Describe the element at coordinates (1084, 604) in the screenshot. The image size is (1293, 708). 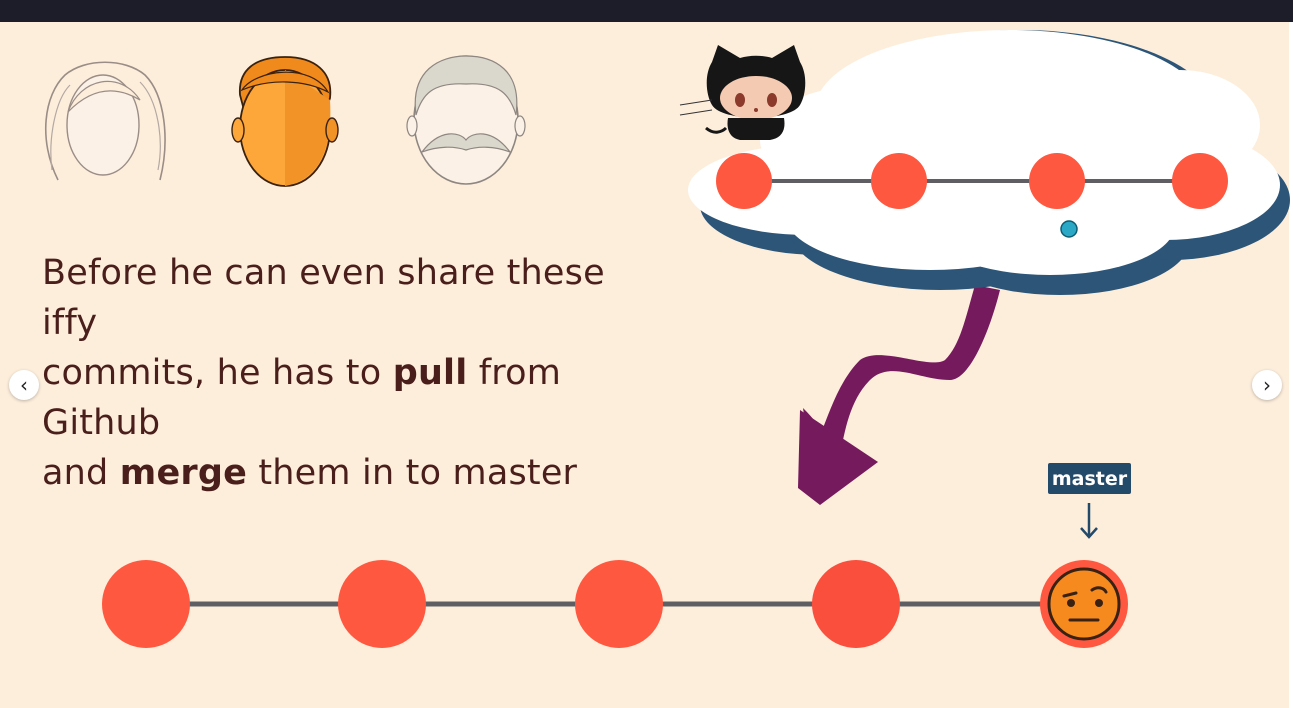
I see `suspicious-emoji-icon` at that location.